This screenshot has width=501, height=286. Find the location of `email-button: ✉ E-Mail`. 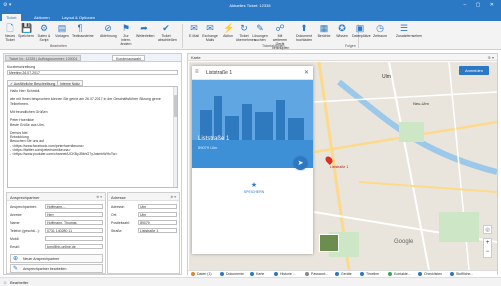

email-button: ✉ E-Mail is located at coordinates (194, 30).